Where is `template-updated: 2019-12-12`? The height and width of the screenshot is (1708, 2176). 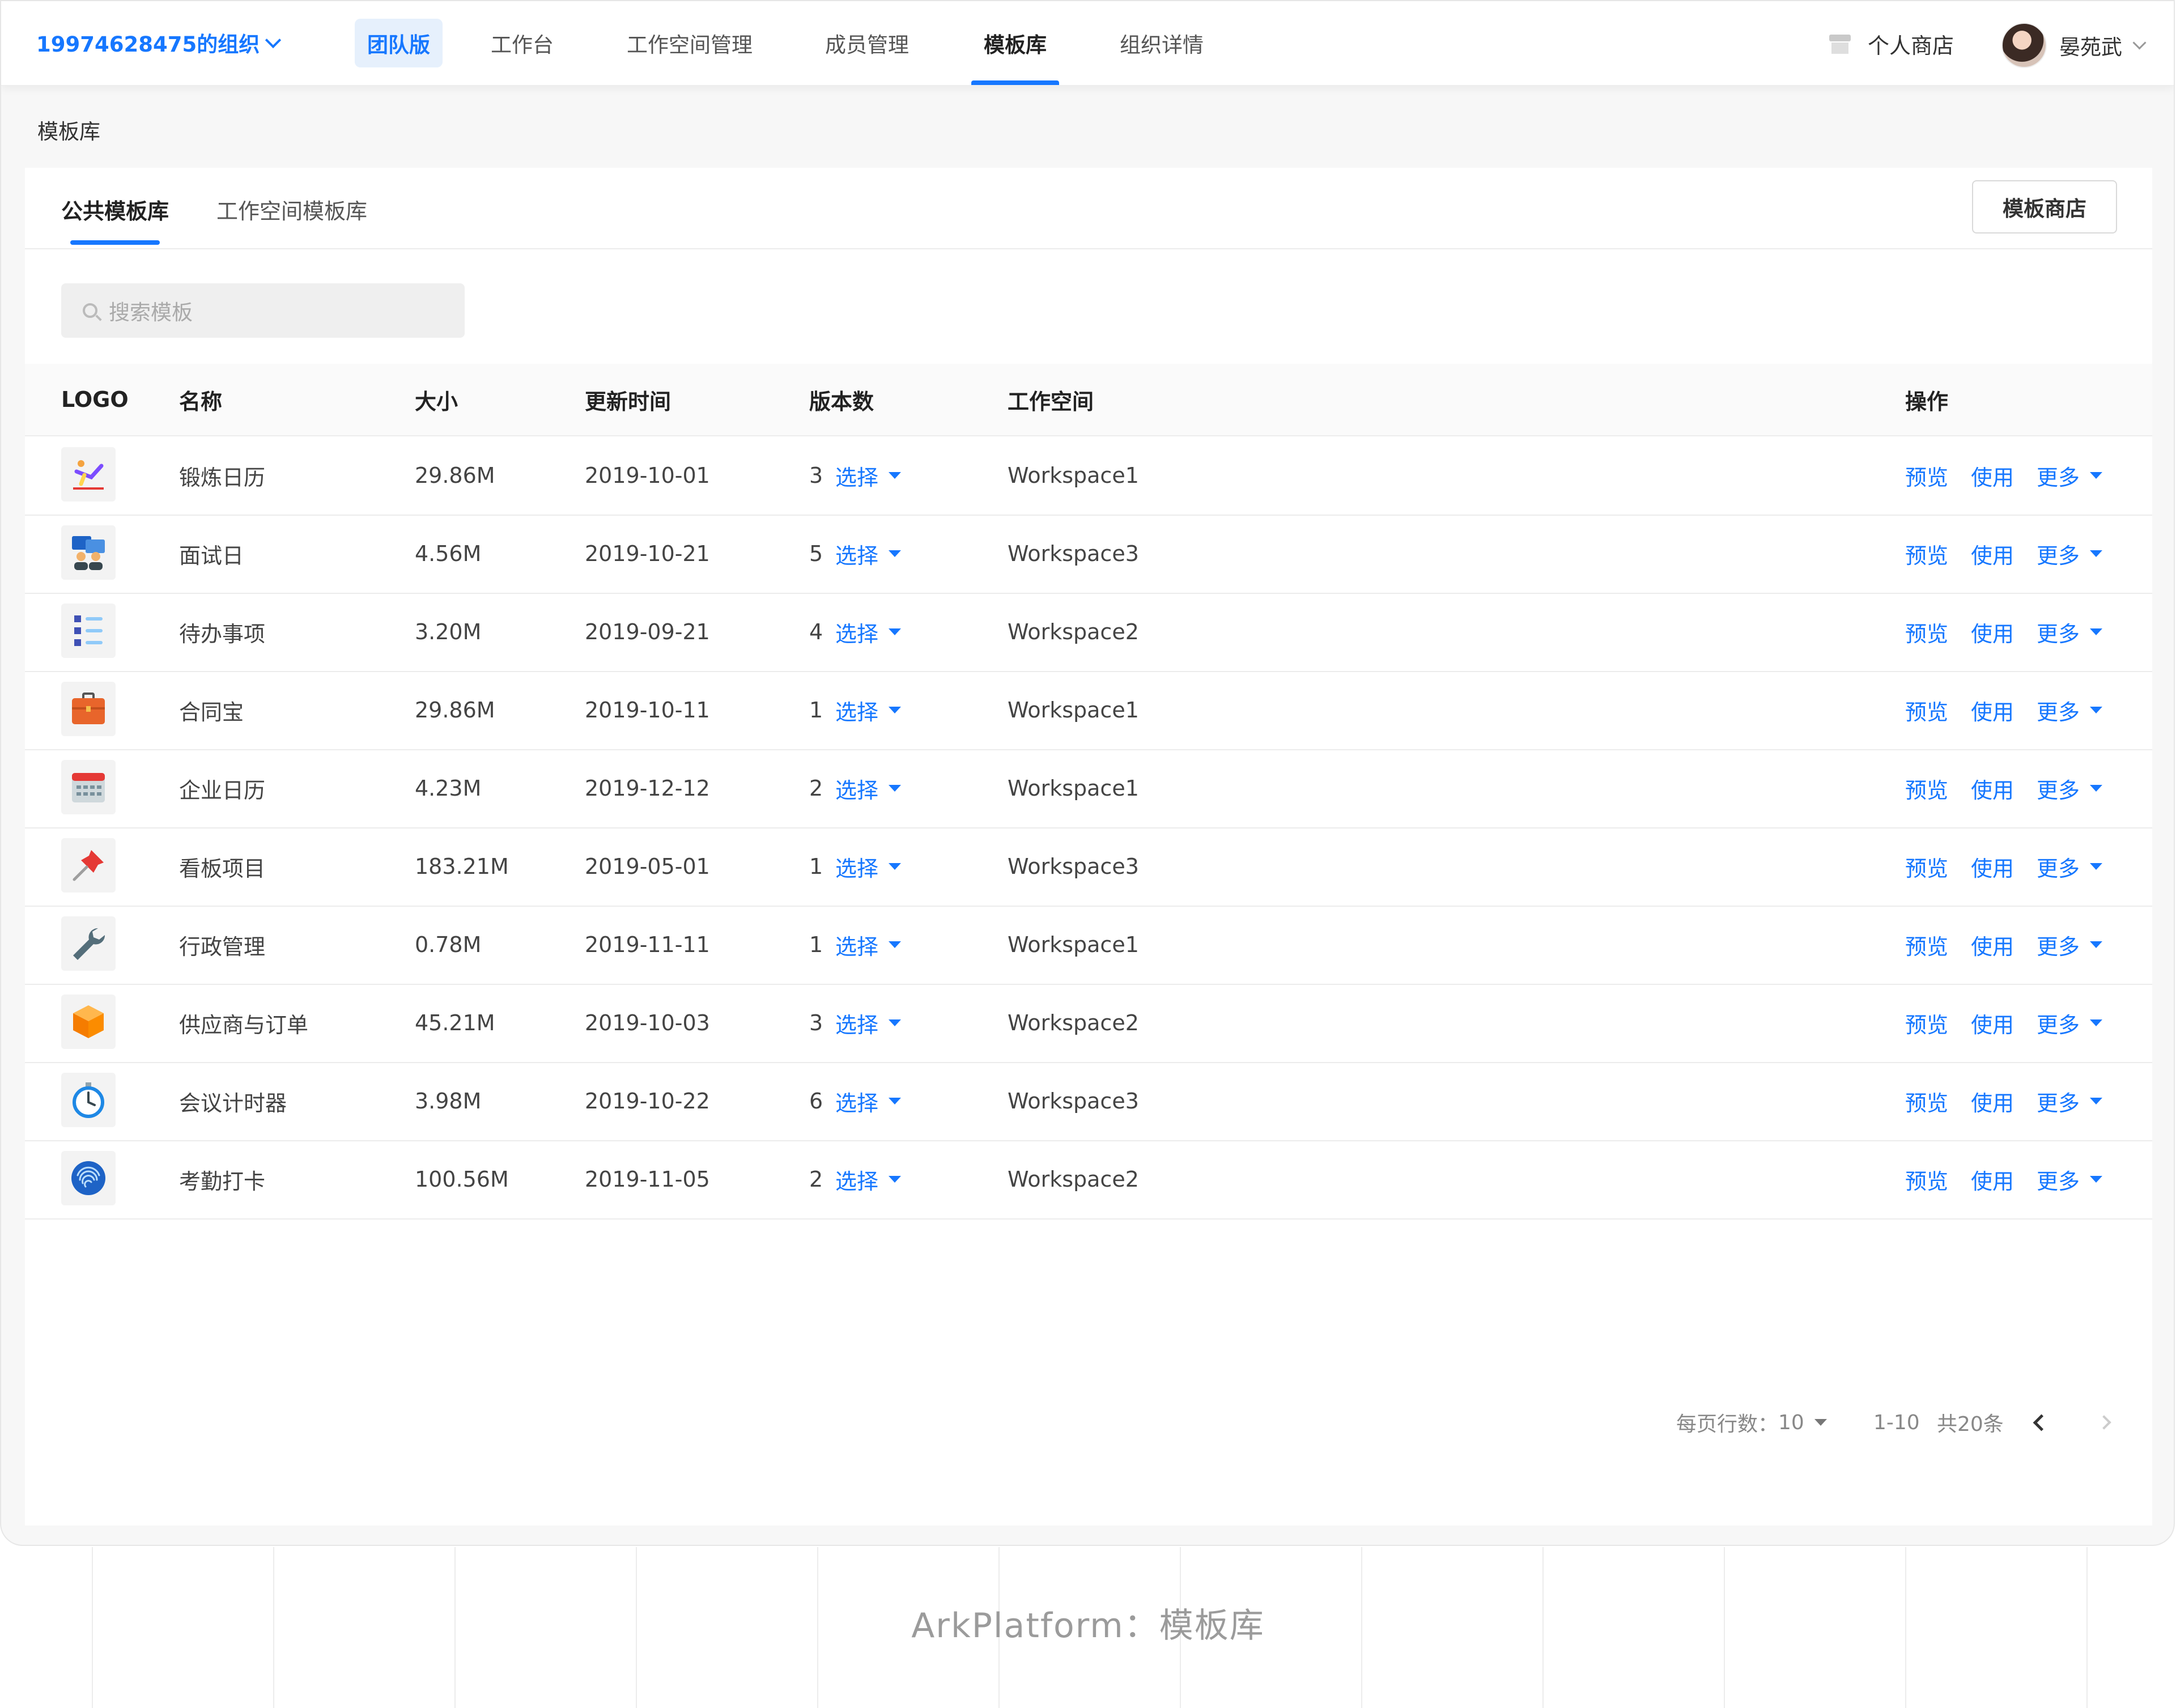 template-updated: 2019-12-12 is located at coordinates (647, 788).